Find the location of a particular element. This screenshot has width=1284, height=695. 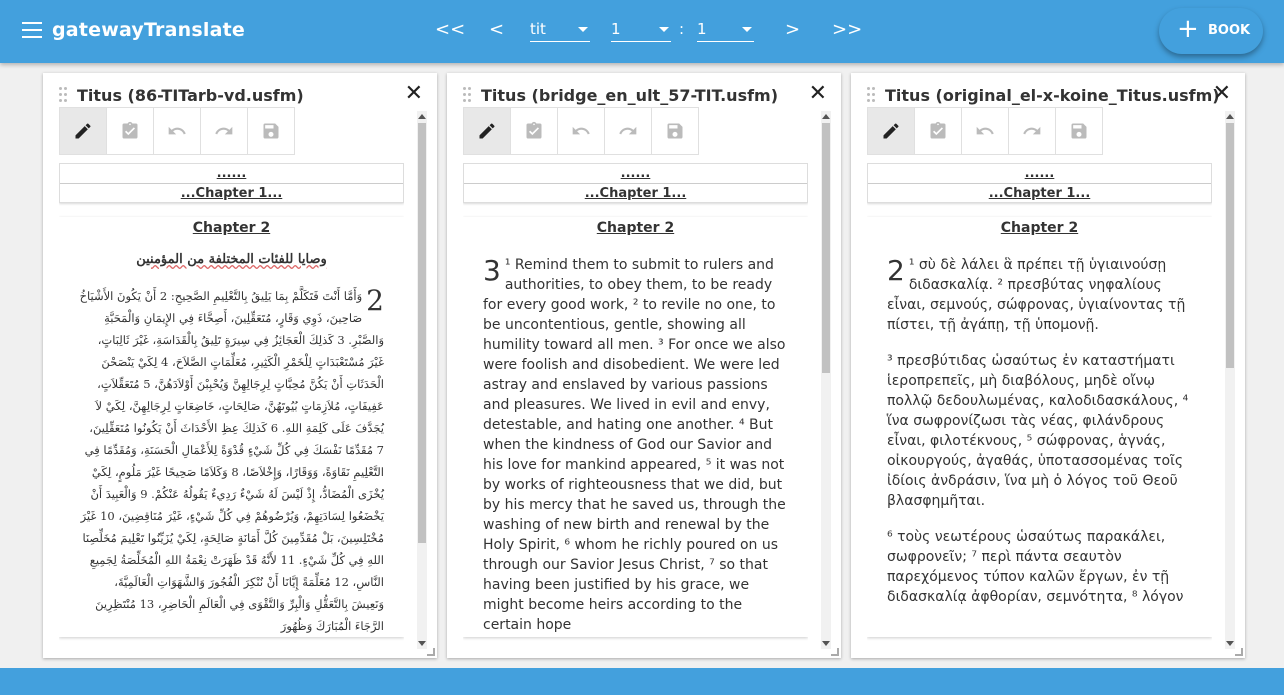

add-book-button: + BOOK is located at coordinates (1211, 31).